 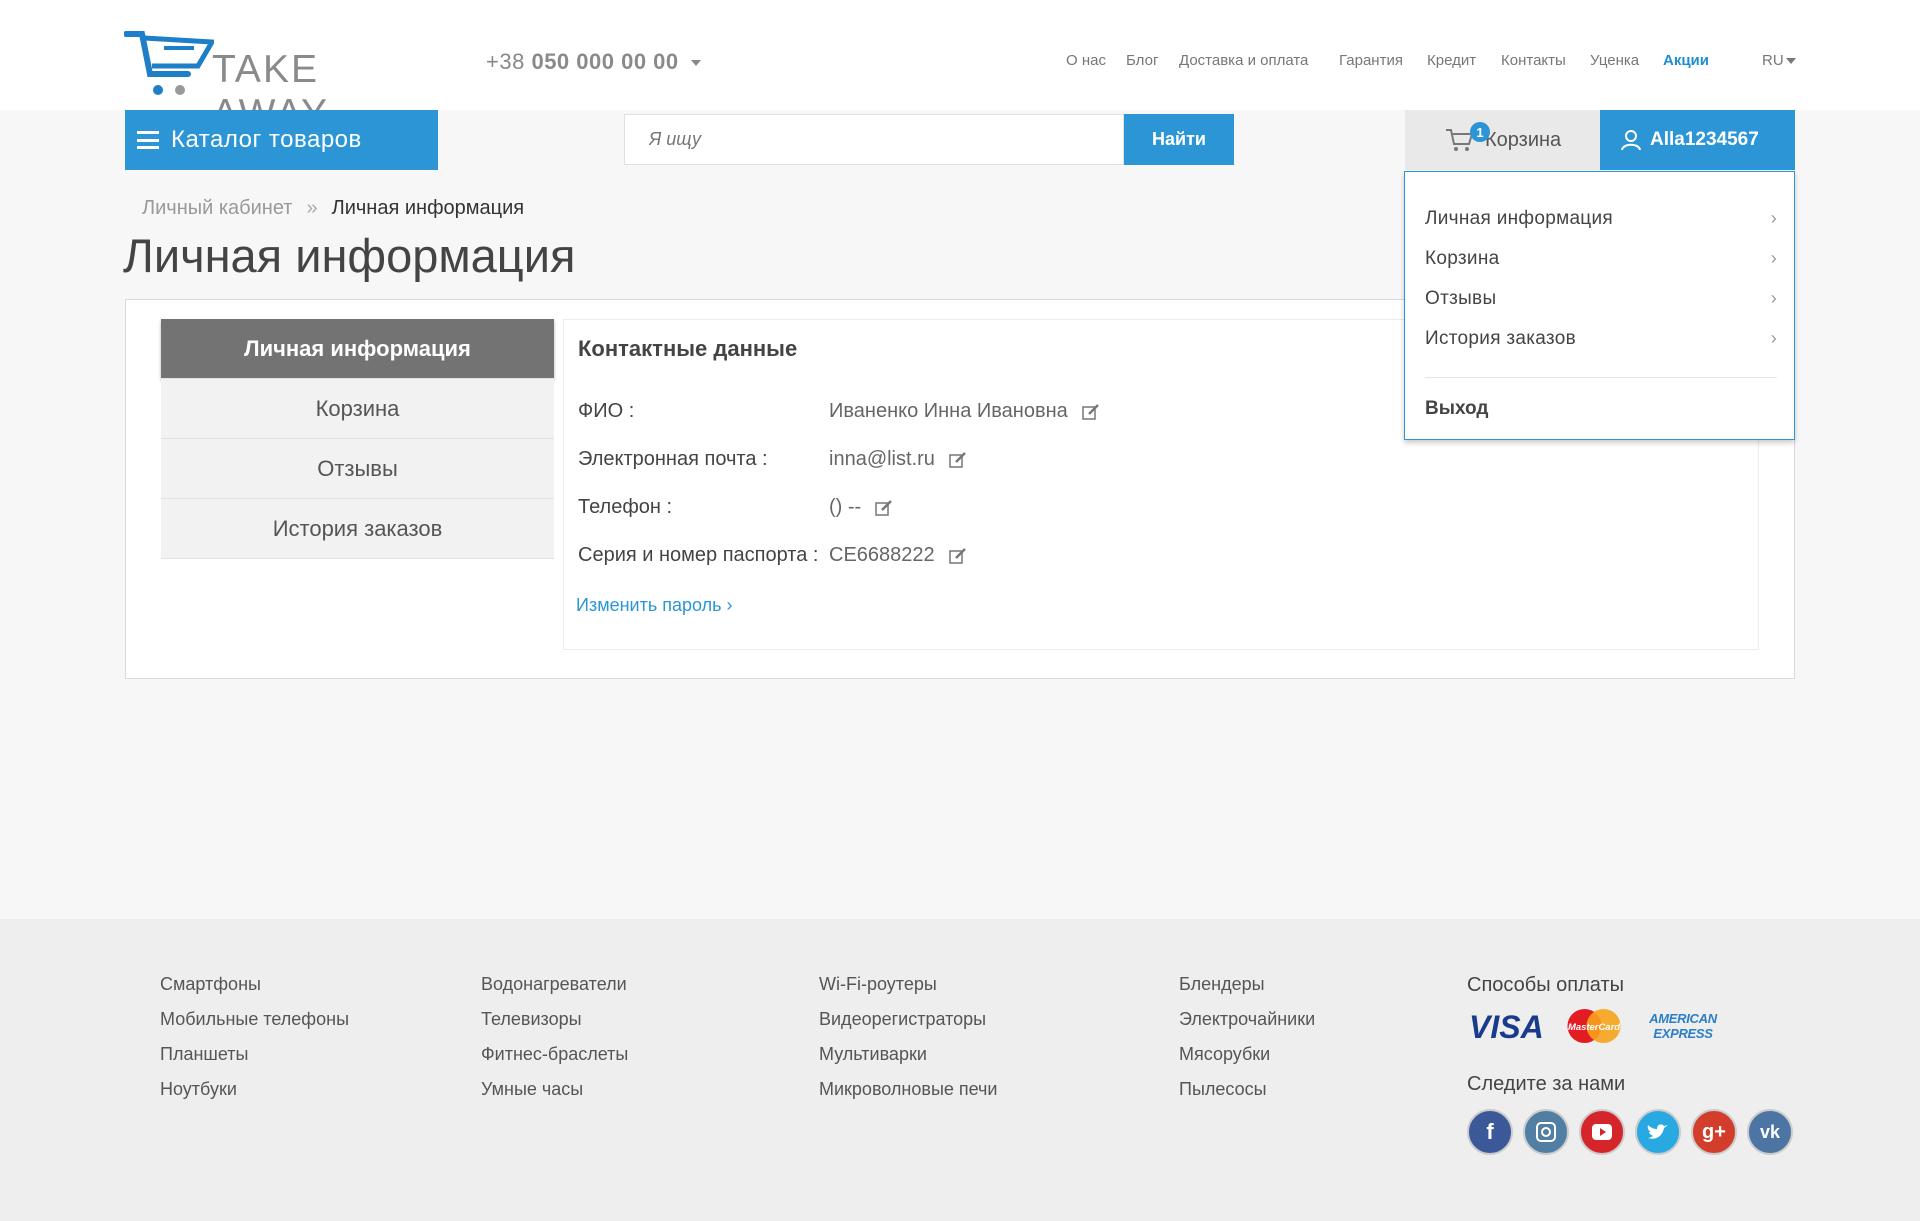 I want to click on field-value: СЕ6688222, so click(x=898, y=555).